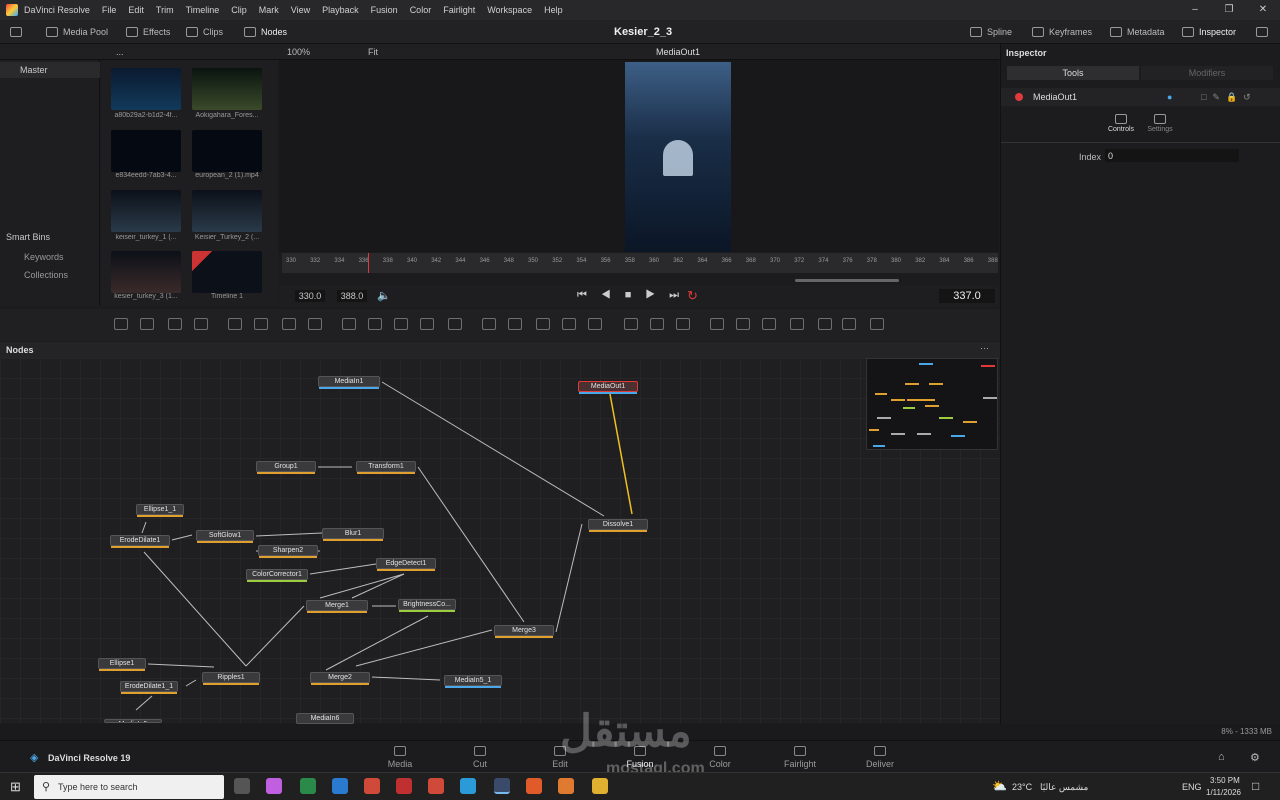 Image resolution: width=1280 pixels, height=800 pixels. I want to click on chrome-icon, so click(372, 786).